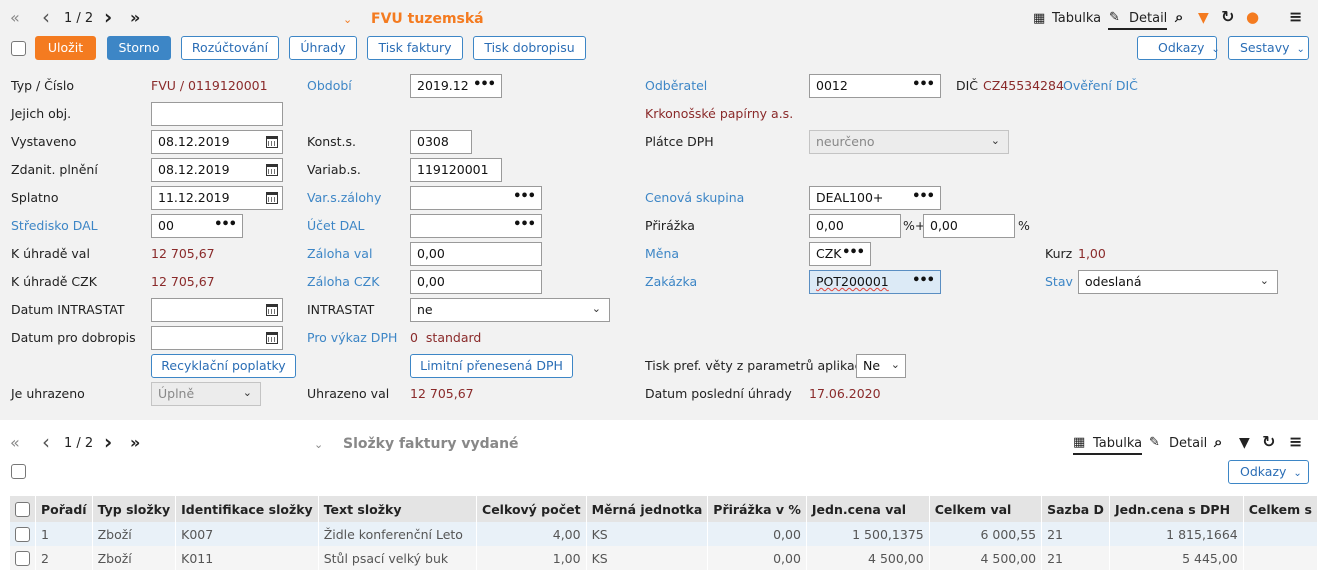 Image resolution: width=1318 pixels, height=577 pixels. Describe the element at coordinates (197, 226) in the screenshot. I see `stredisko-input: 00 •••` at that location.